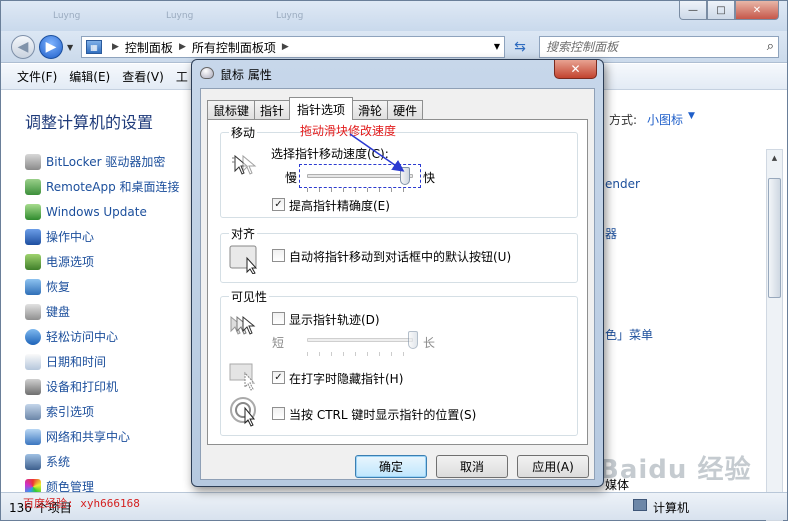 The width and height of the screenshot is (788, 521). I want to click on power-icon, so click(33, 261).